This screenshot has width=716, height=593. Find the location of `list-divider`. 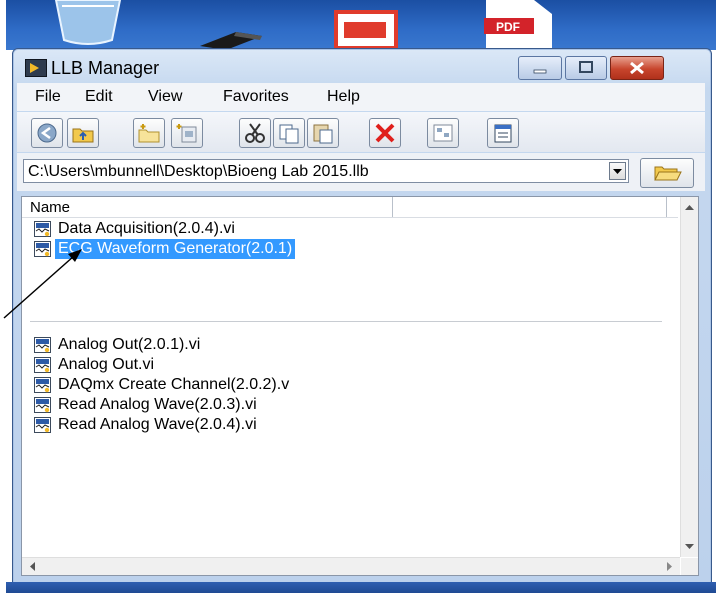

list-divider is located at coordinates (346, 321).